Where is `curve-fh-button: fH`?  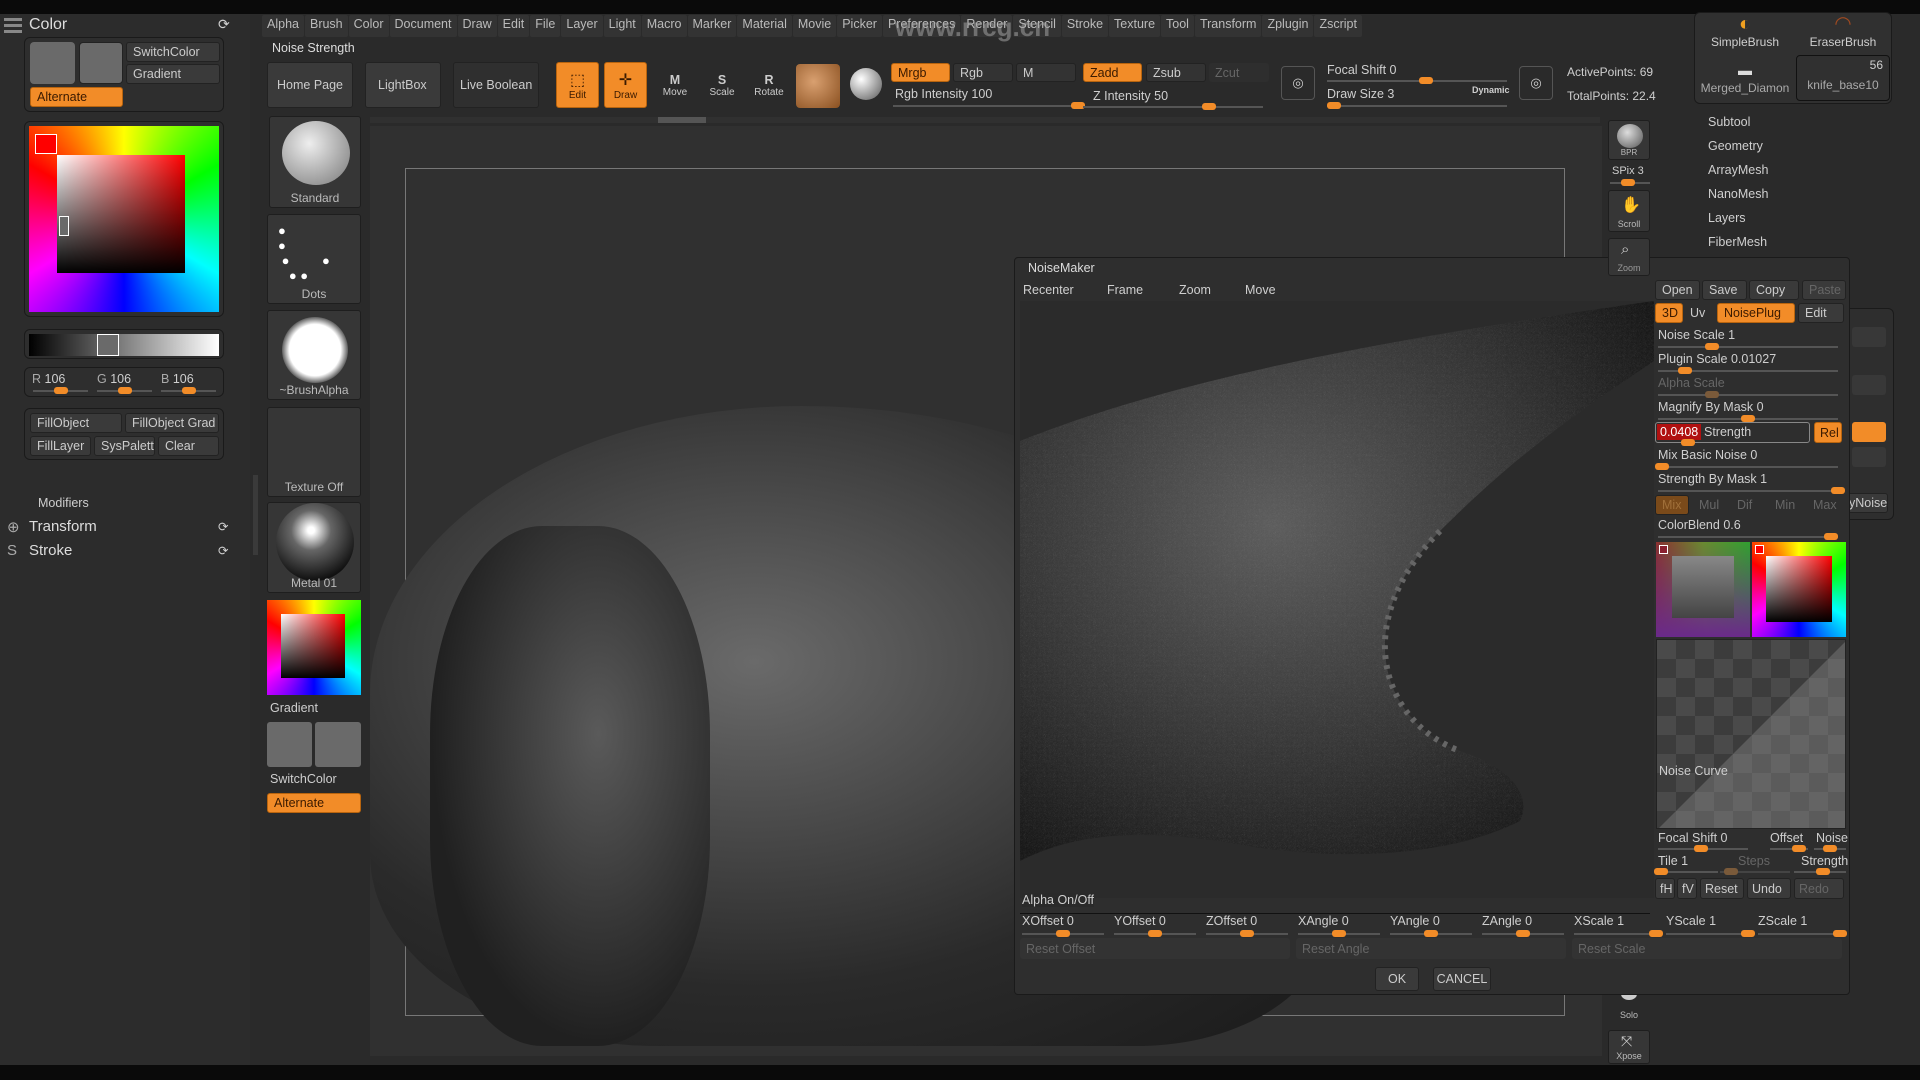 curve-fh-button: fH is located at coordinates (1665, 888).